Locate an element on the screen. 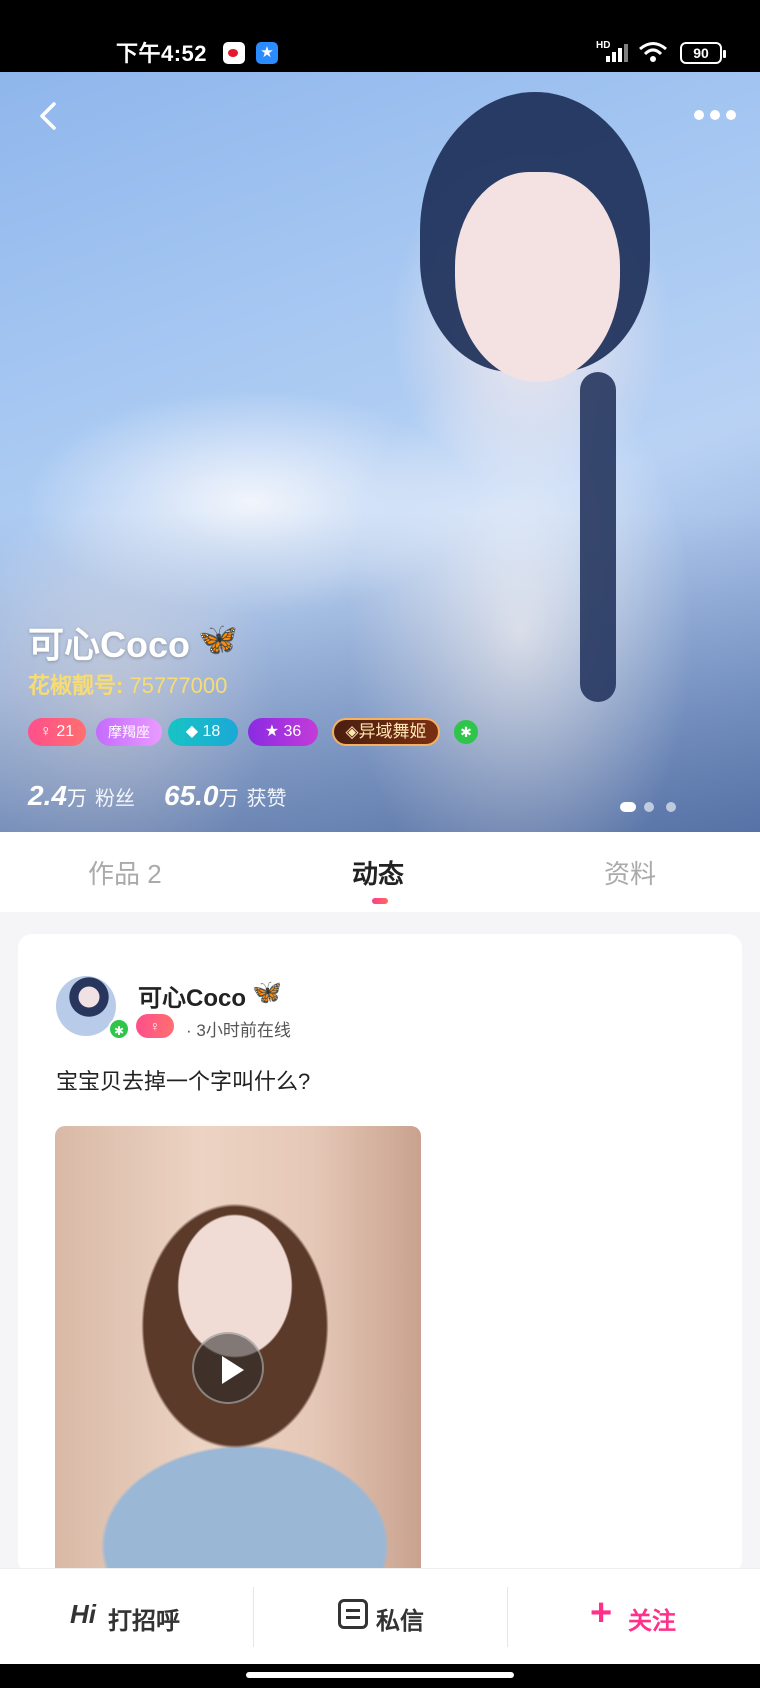  status-bar: 下午4:52 ★ HD 90 is located at coordinates (380, 36).